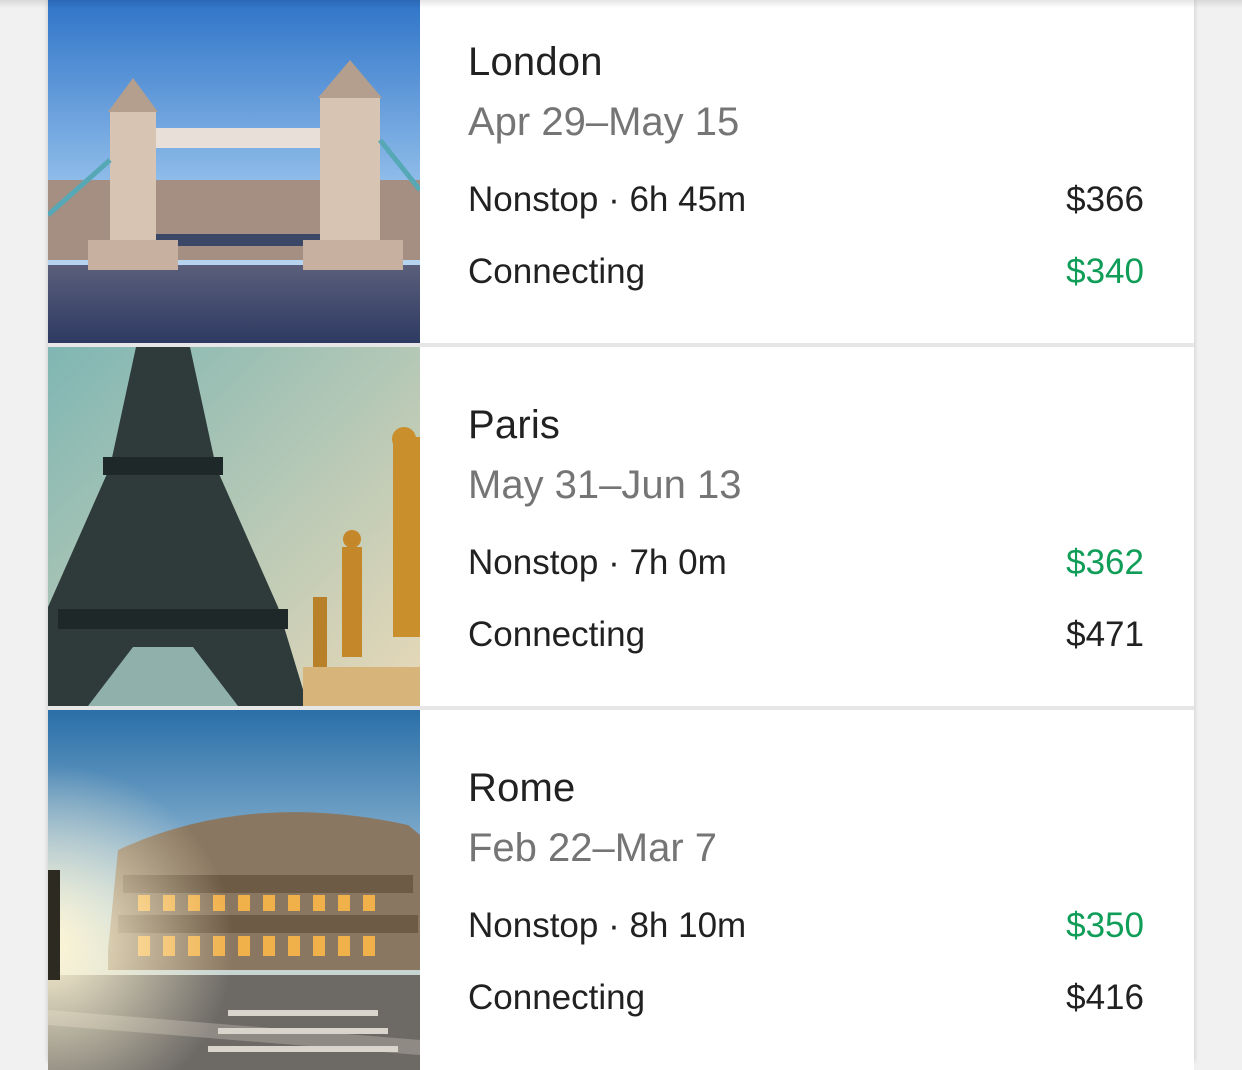 The width and height of the screenshot is (1242, 1070). Describe the element at coordinates (234, 526) in the screenshot. I see `eiffel-tower-photo` at that location.